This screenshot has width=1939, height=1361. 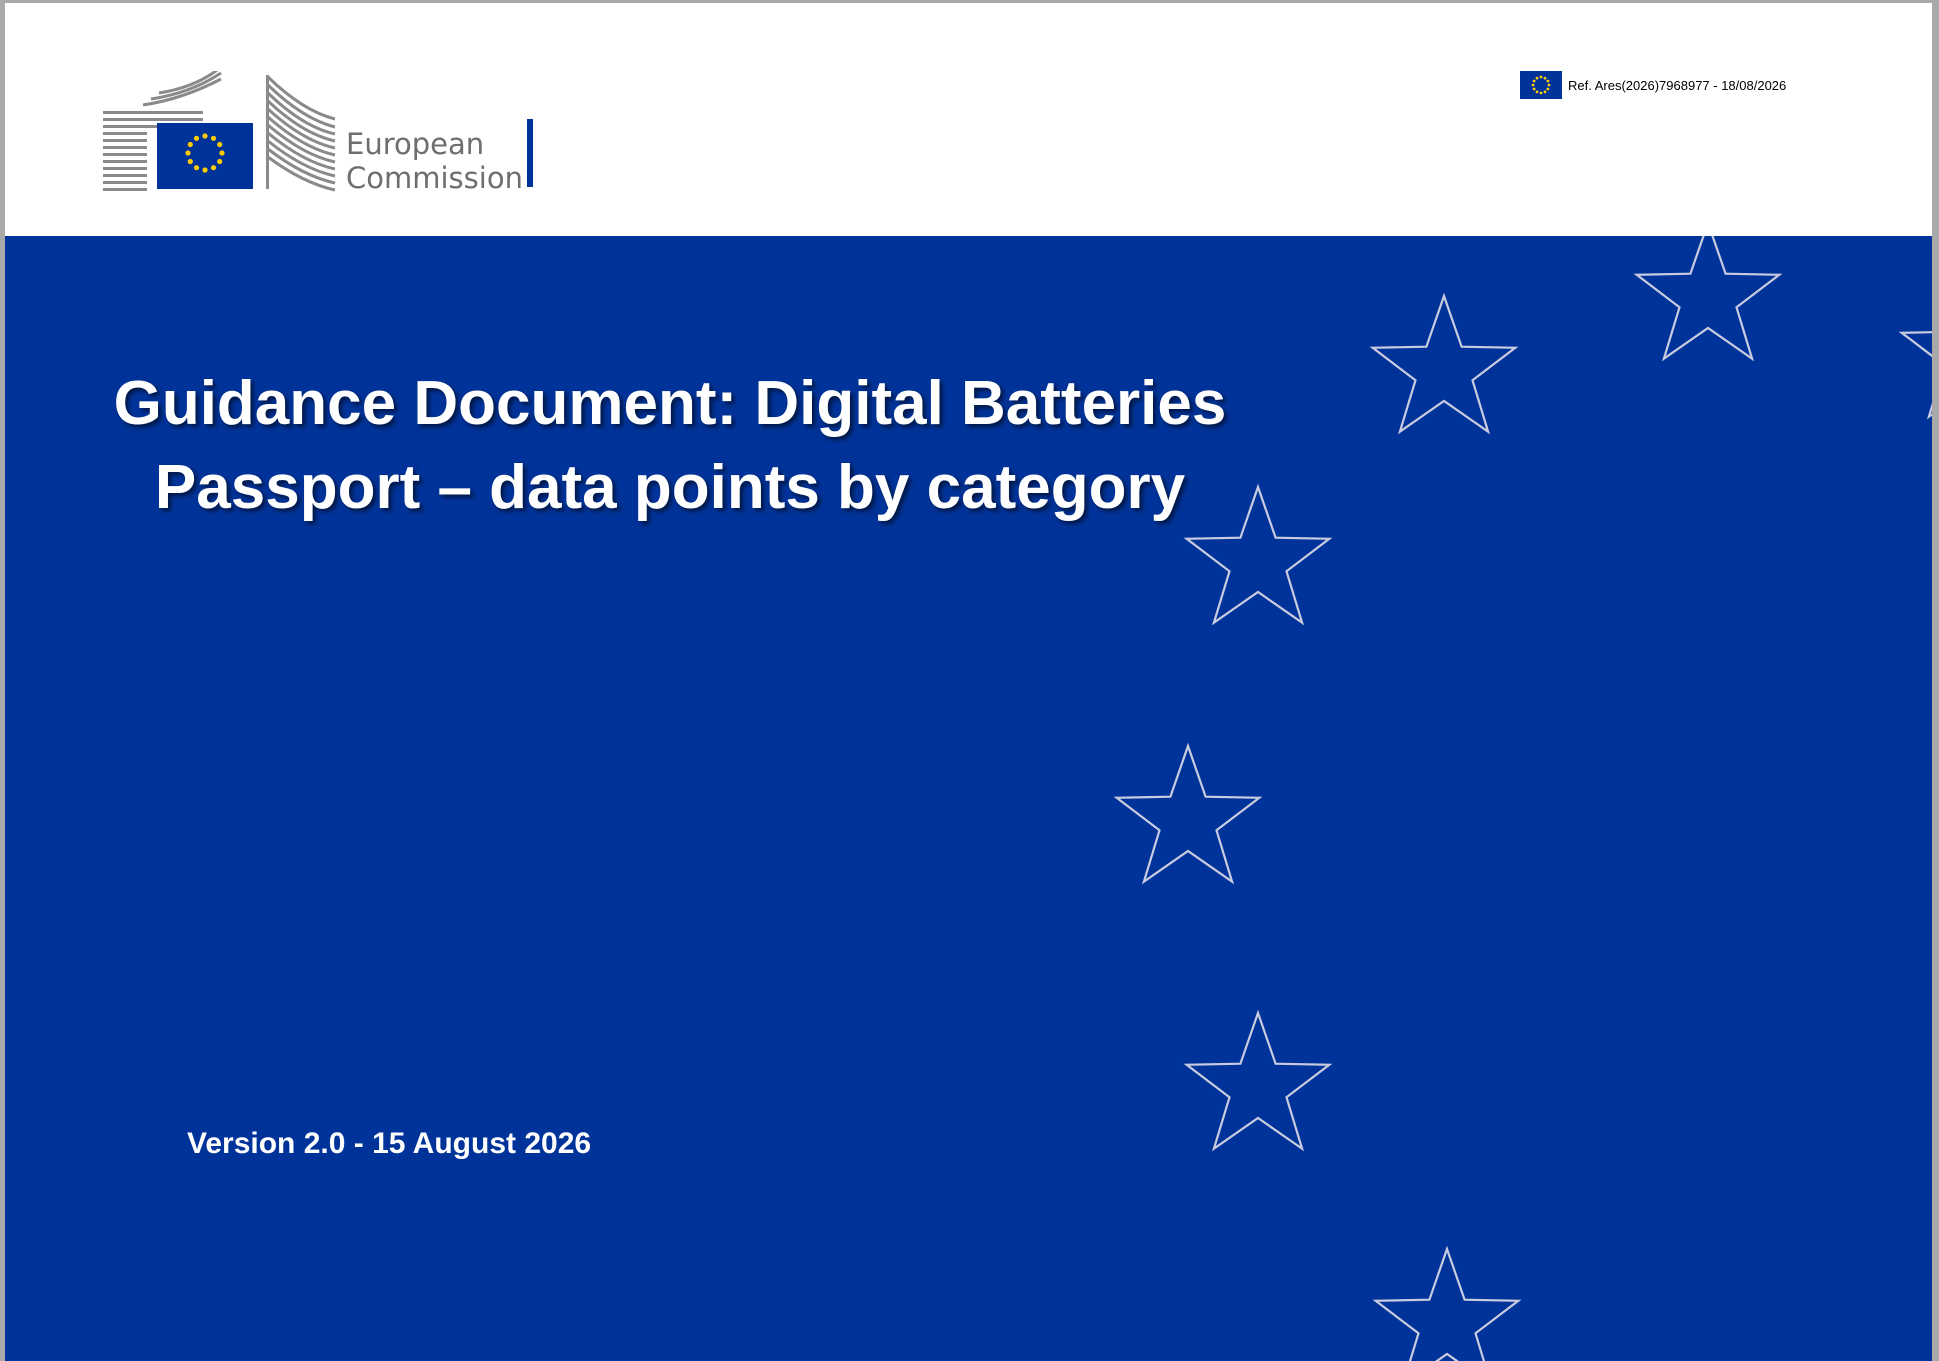 I want to click on logo-wordmark: European Commission, so click(x=434, y=161).